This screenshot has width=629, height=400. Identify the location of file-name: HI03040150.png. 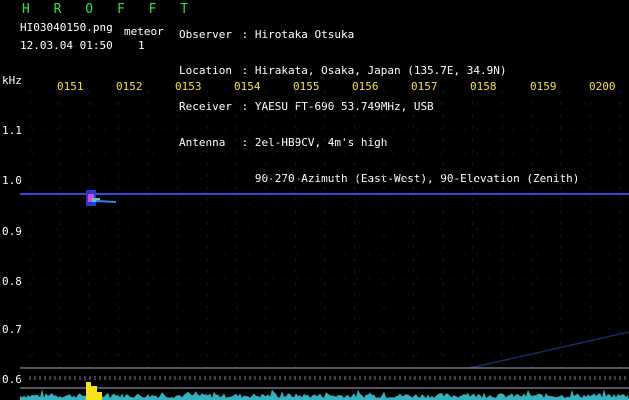
(66, 27).